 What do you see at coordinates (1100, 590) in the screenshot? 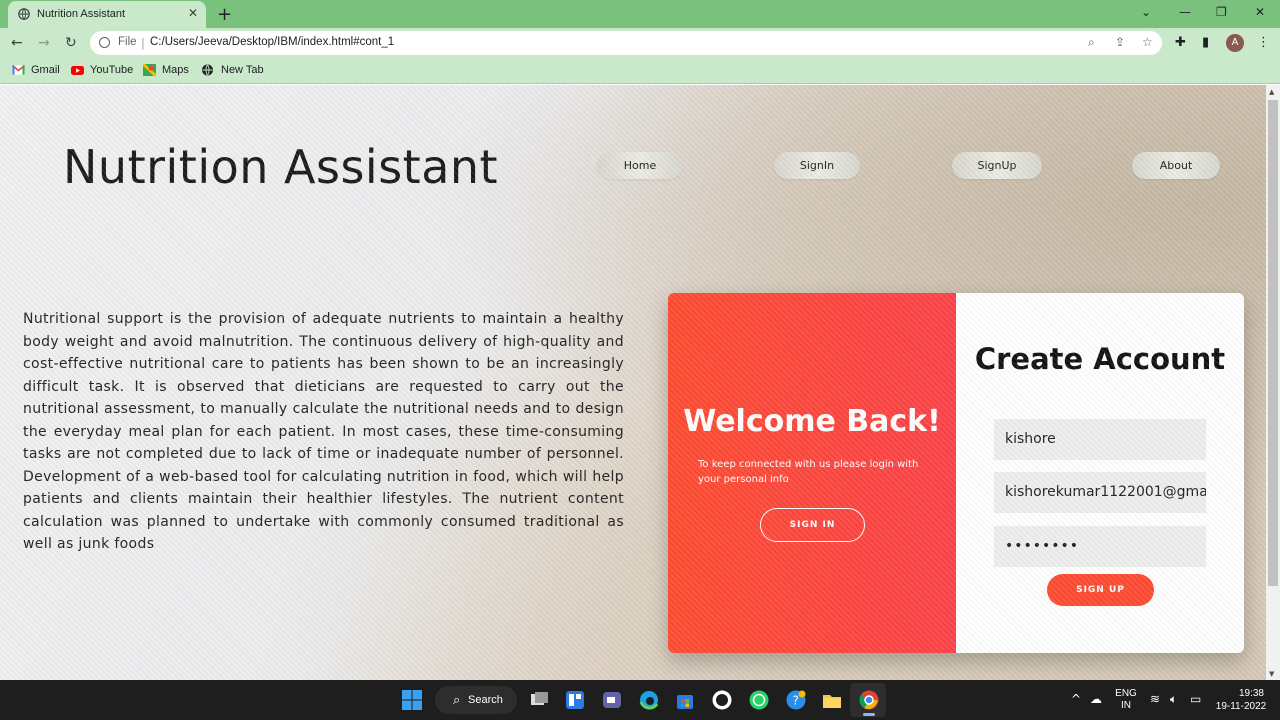
I see `sign-up-button: SIGN UP` at bounding box center [1100, 590].